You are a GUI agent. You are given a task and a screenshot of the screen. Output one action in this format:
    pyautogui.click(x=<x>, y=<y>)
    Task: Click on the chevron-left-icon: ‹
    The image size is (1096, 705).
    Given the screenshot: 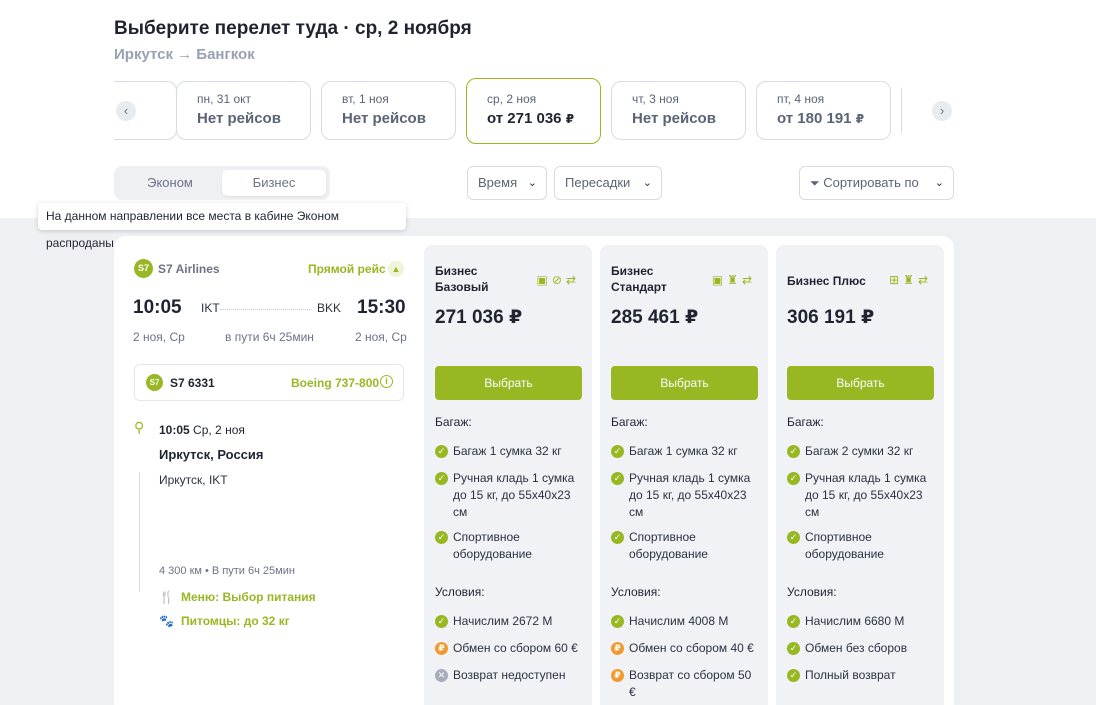 What is the action you would take?
    pyautogui.click(x=126, y=111)
    